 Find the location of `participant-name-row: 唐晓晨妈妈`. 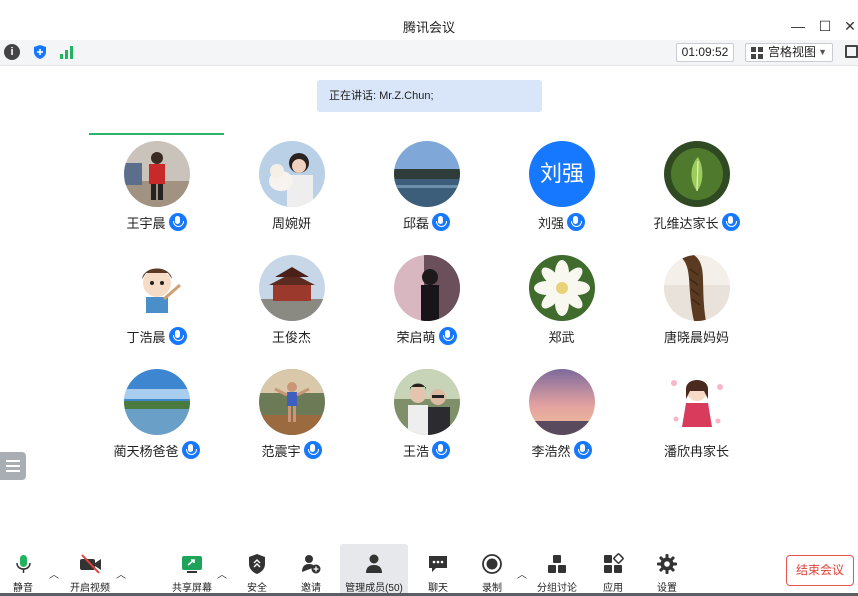

participant-name-row: 唐晓晨妈妈 is located at coordinates (696, 336).